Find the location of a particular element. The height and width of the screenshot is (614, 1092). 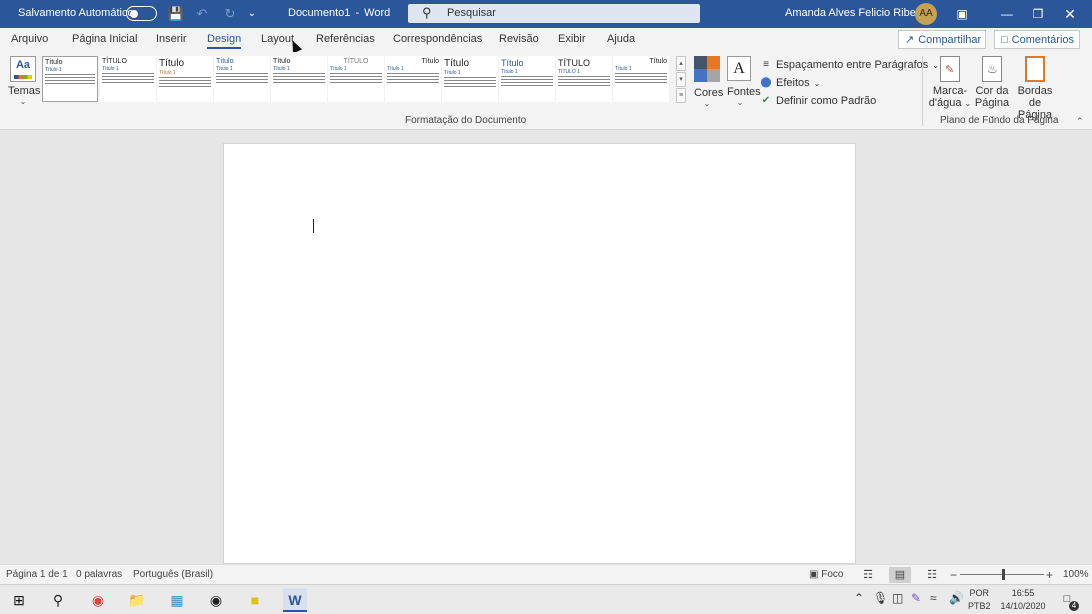

print-layout-icon: ▤ is located at coordinates (900, 575).